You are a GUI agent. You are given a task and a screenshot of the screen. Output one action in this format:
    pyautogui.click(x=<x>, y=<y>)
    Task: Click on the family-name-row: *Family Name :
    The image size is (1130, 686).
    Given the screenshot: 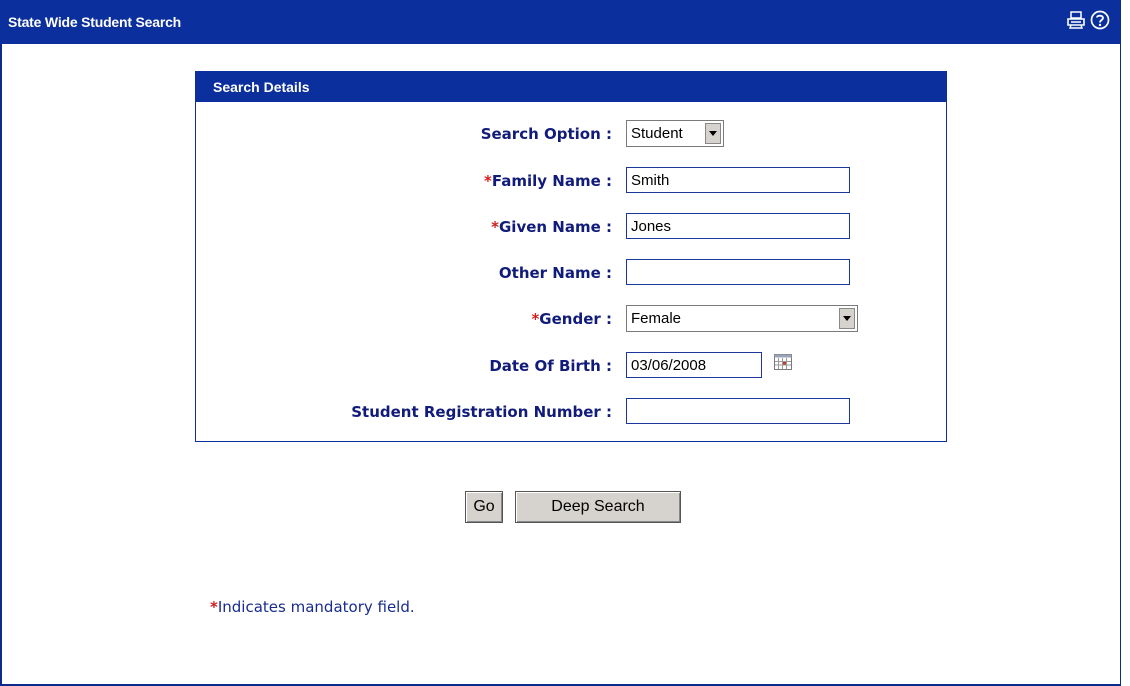 What is the action you would take?
    pyautogui.click(x=571, y=181)
    